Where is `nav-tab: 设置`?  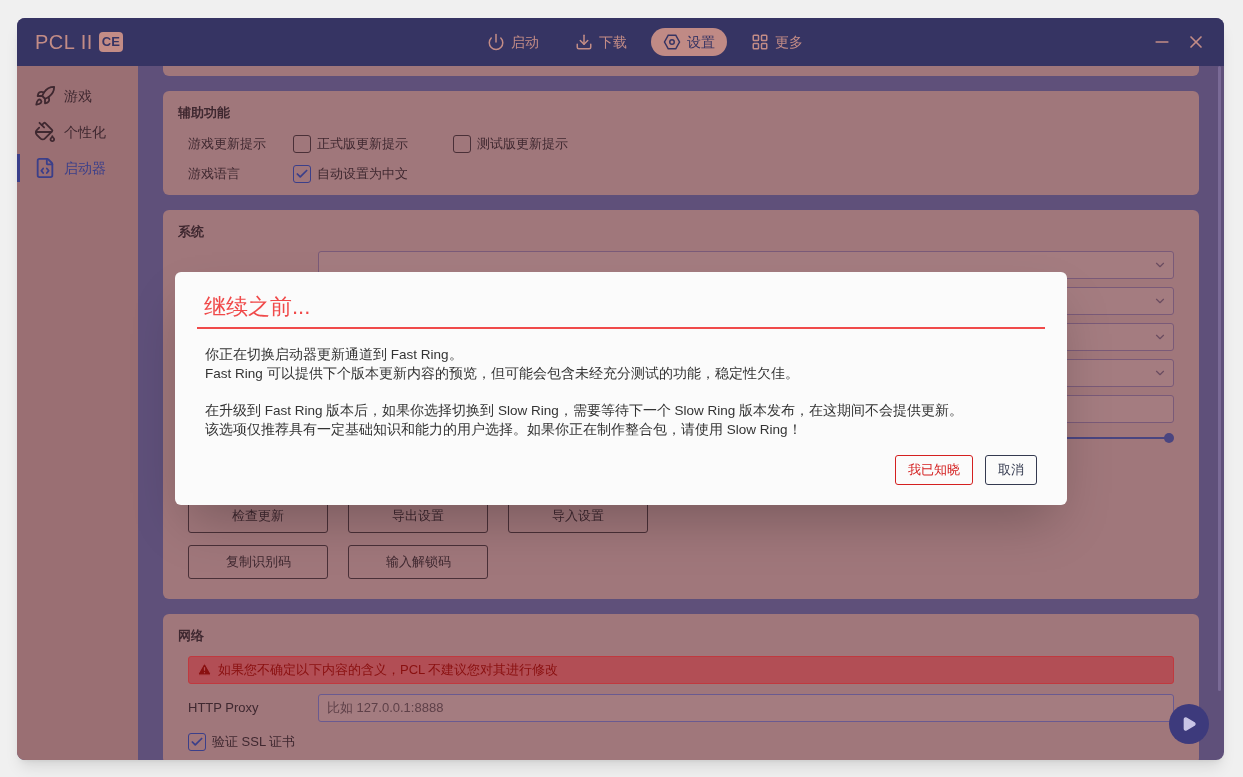
nav-tab: 设置 is located at coordinates (689, 42).